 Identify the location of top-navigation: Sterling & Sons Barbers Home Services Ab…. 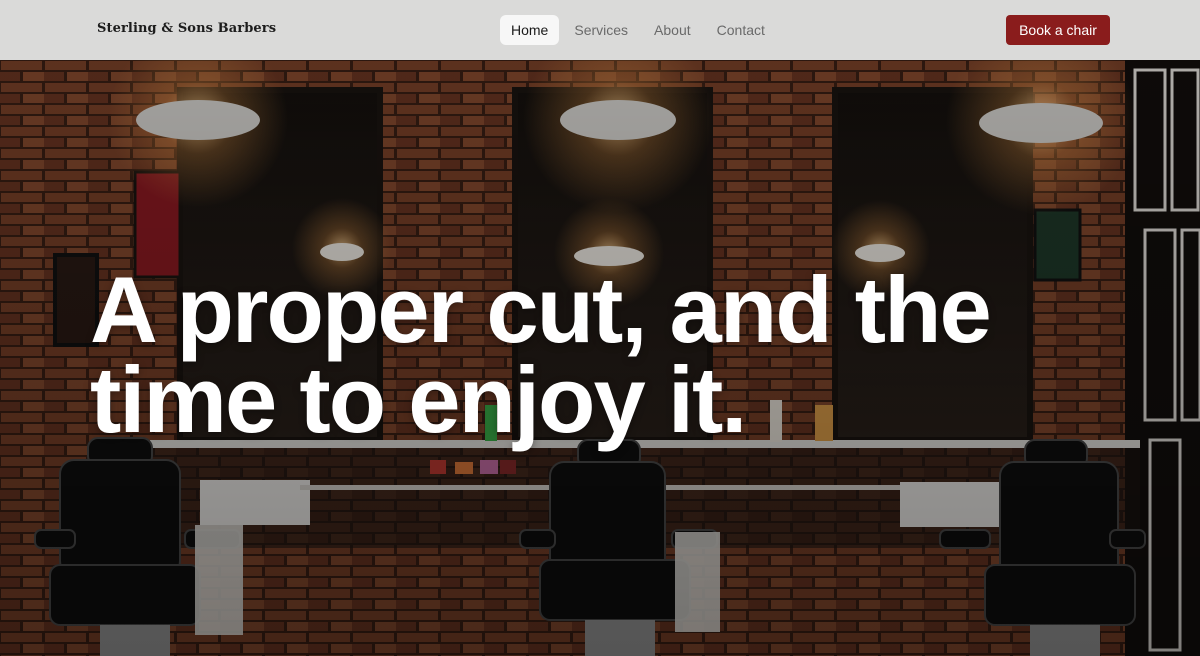
(600, 30).